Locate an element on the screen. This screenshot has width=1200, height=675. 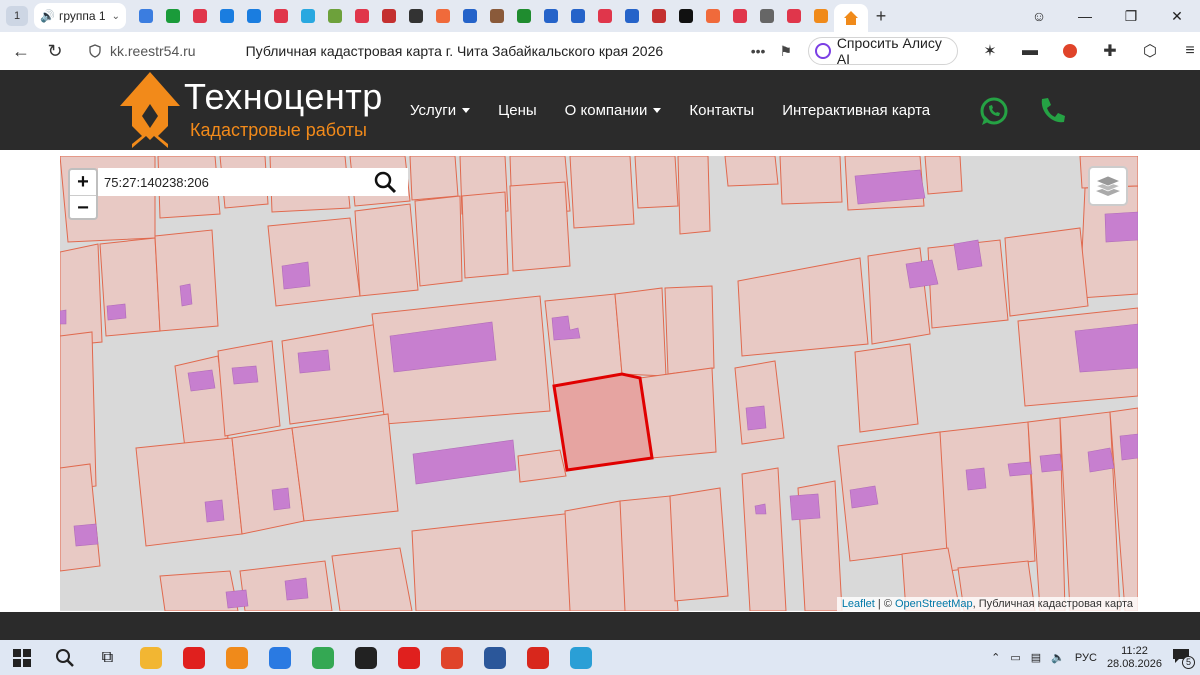
menu-item-interactive-map: Интерактивная карта is located at coordinates (856, 110).